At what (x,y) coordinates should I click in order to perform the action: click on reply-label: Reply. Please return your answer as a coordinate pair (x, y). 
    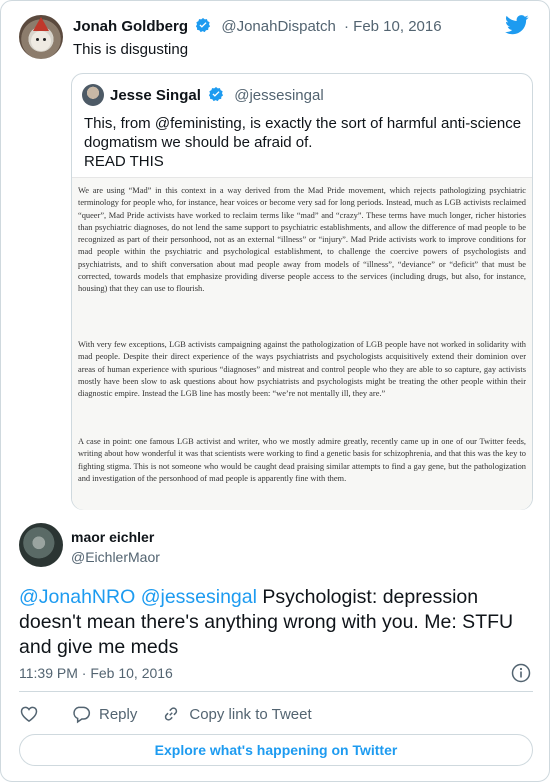
    Looking at the image, I should click on (118, 714).